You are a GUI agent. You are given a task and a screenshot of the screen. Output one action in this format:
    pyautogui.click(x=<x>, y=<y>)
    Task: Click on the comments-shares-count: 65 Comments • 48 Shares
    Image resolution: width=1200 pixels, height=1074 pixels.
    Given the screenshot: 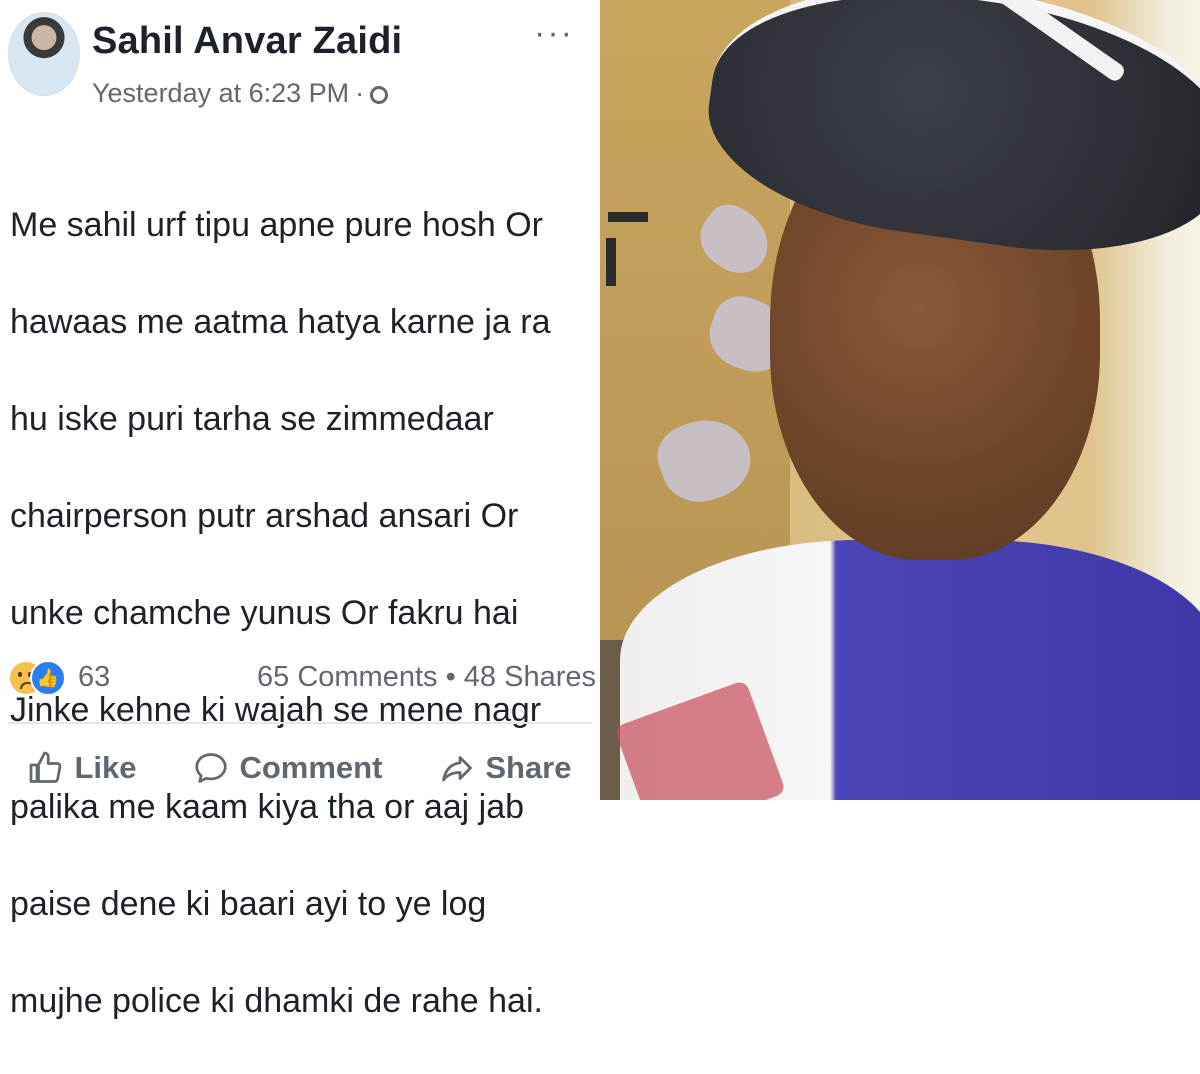 What is the action you would take?
    pyautogui.click(x=426, y=677)
    